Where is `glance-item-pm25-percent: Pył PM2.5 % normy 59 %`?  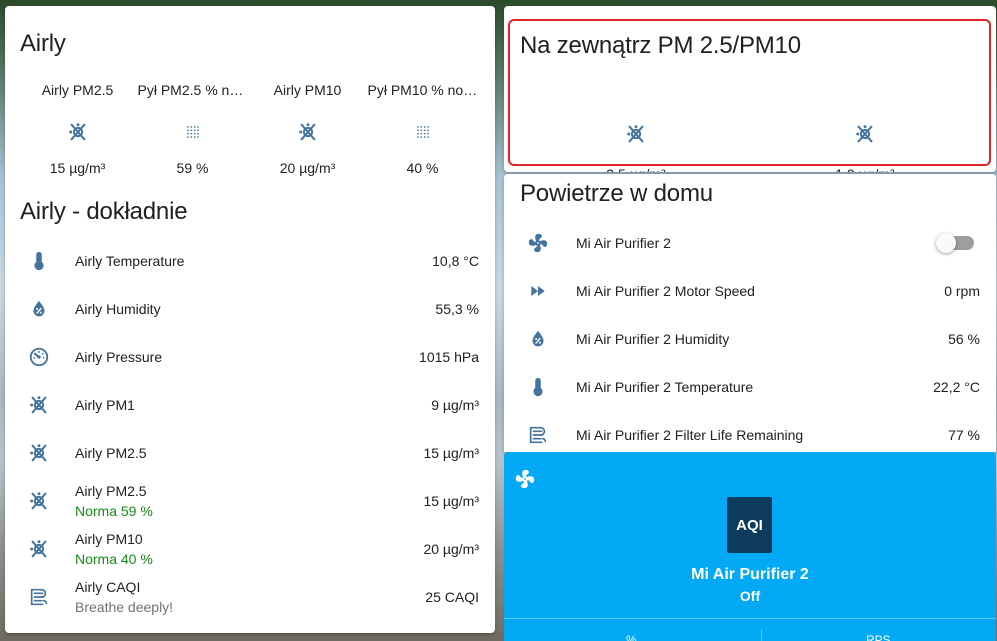
glance-item-pm25-percent: Pył PM2.5 % normy 59 % is located at coordinates (192, 132).